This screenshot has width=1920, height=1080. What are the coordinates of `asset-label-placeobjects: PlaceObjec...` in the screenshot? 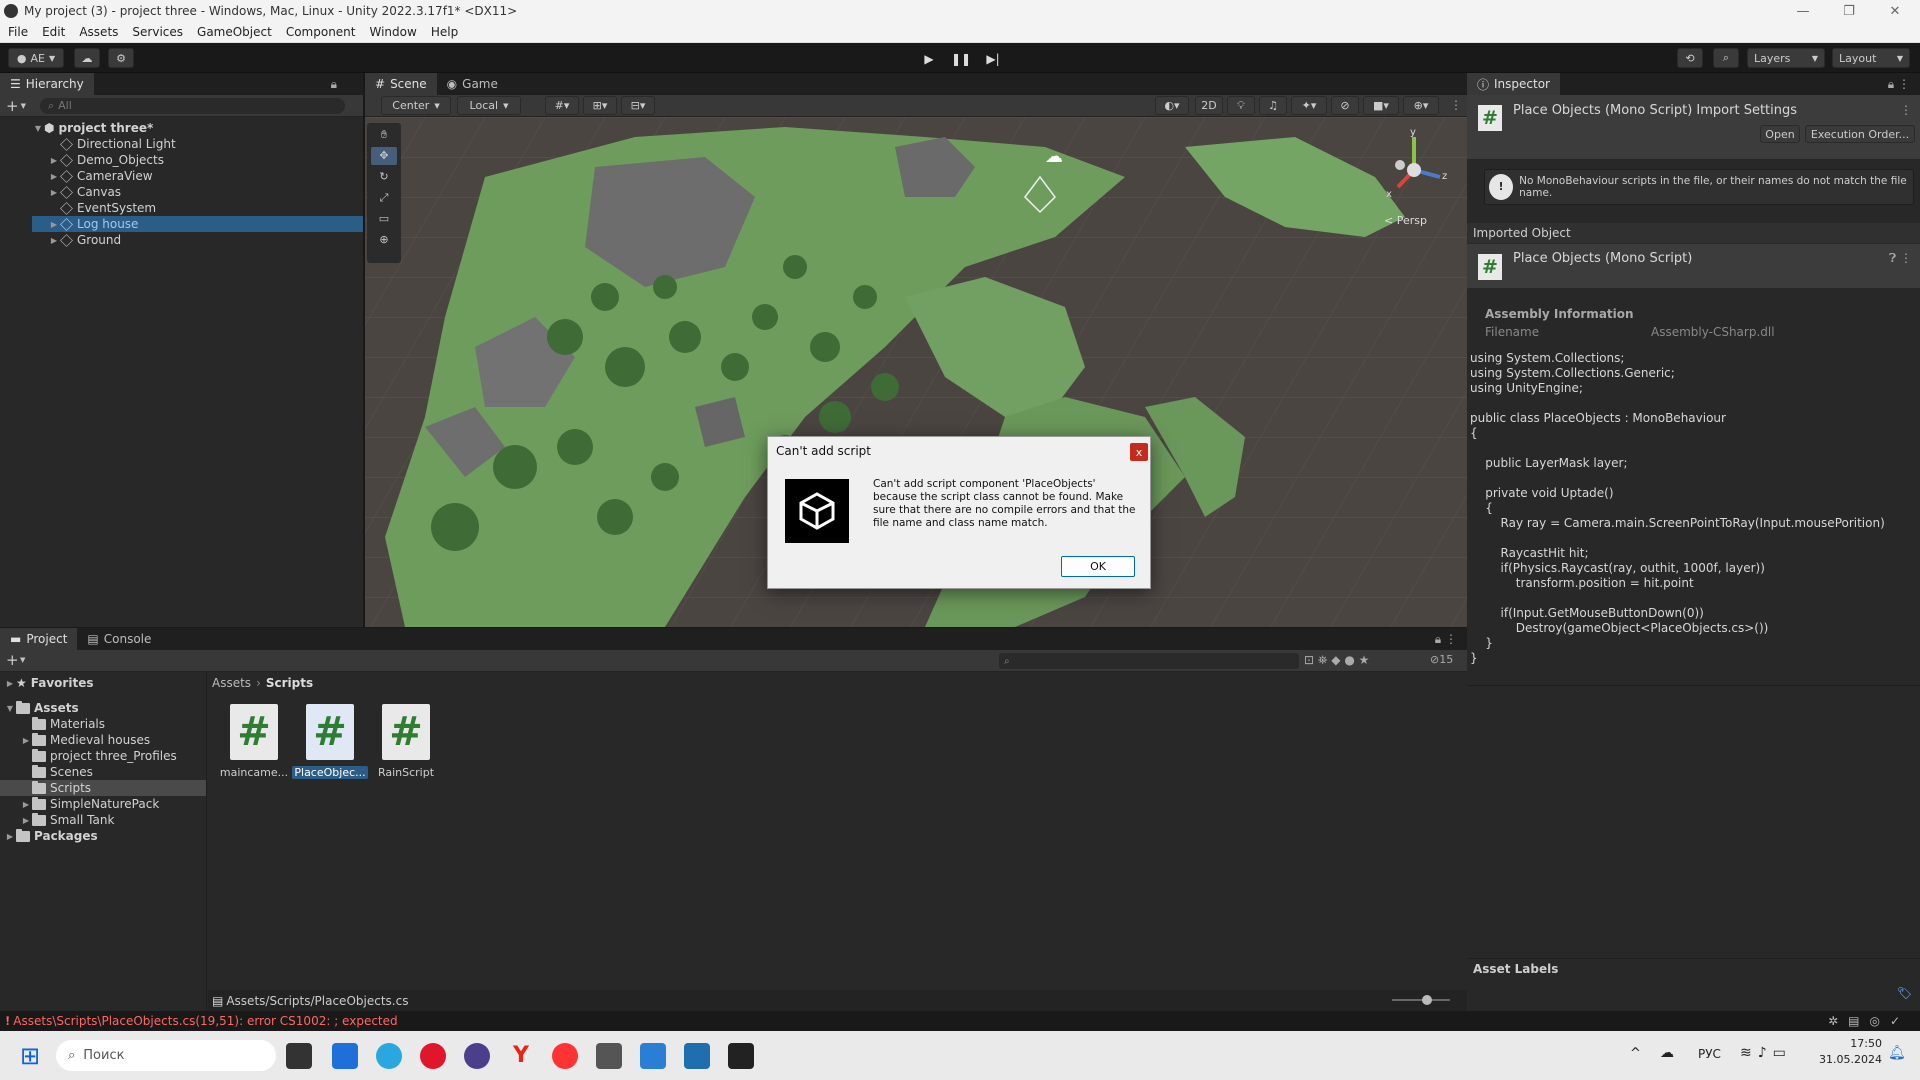 It's located at (330, 772).